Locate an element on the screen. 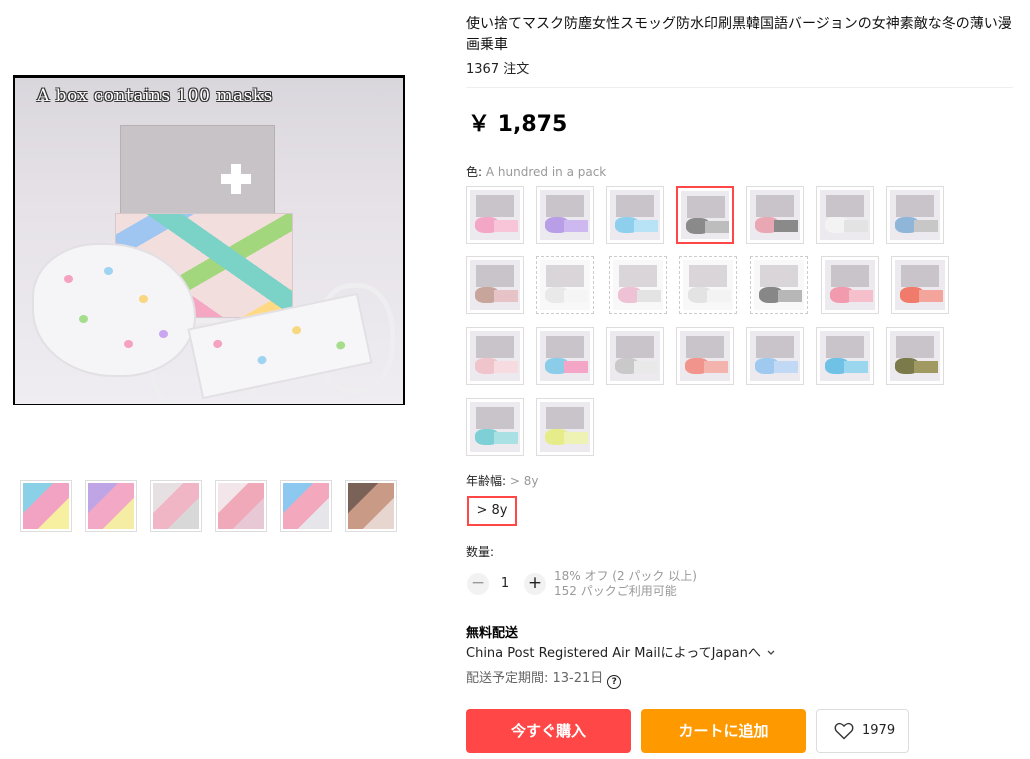 This screenshot has height=759, width=1030. add-to-cart-button: カートに追加 is located at coordinates (723, 731).